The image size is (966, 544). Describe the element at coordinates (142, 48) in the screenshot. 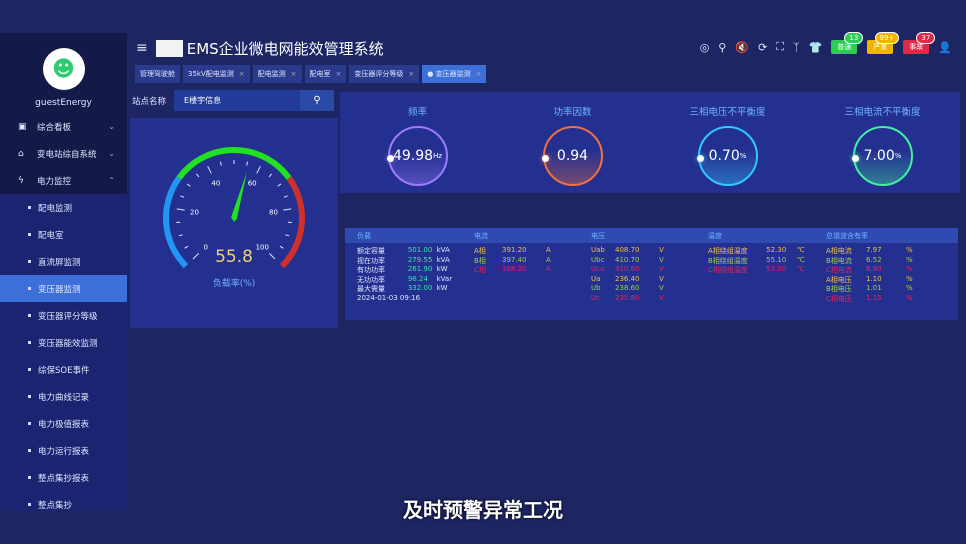

I see `menu-toggle-icon: ≡` at that location.